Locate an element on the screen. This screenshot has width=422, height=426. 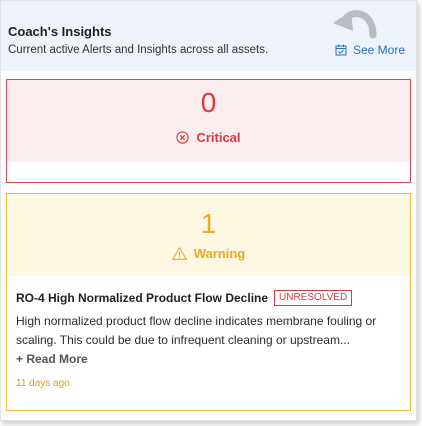
warning-label-row: Warning is located at coordinates (208, 253).